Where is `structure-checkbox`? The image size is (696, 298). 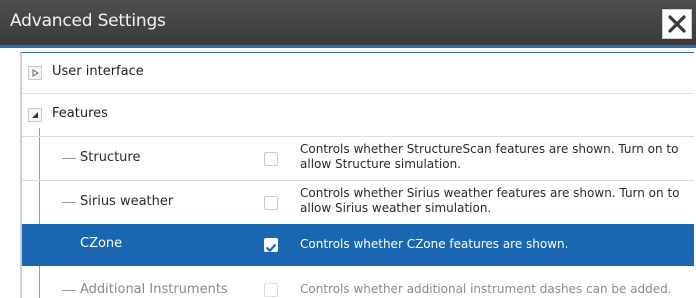 structure-checkbox is located at coordinates (271, 159).